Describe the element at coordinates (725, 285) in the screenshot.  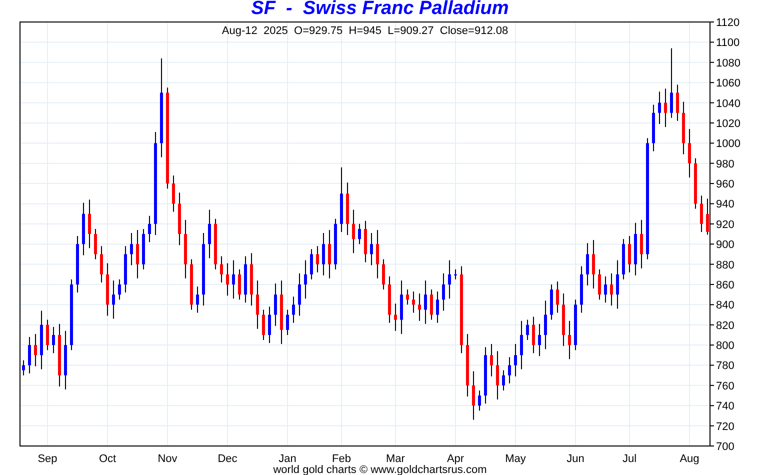
I see `y-tick-label: 860` at that location.